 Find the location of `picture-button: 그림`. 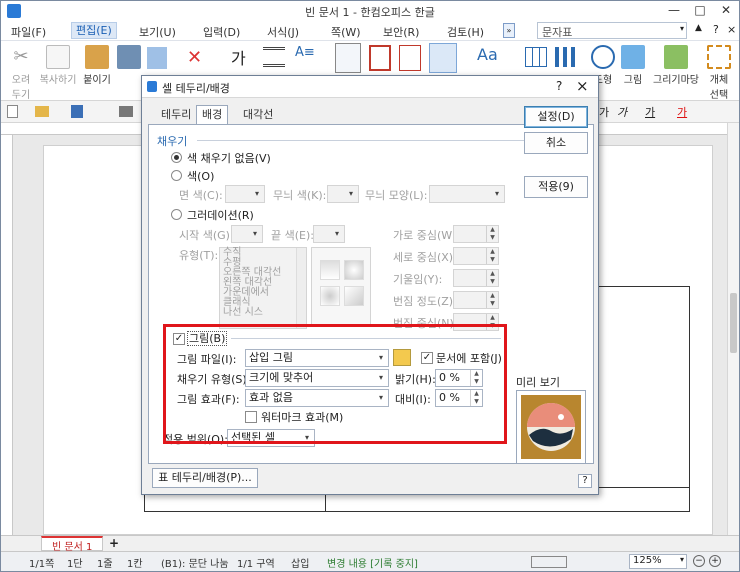

picture-button: 그림 is located at coordinates (633, 64).